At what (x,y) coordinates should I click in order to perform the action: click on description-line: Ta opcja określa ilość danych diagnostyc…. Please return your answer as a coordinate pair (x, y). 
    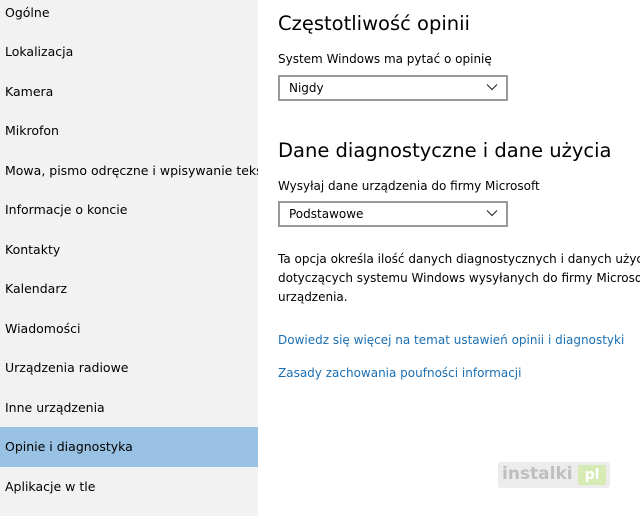
    Looking at the image, I should click on (459, 259).